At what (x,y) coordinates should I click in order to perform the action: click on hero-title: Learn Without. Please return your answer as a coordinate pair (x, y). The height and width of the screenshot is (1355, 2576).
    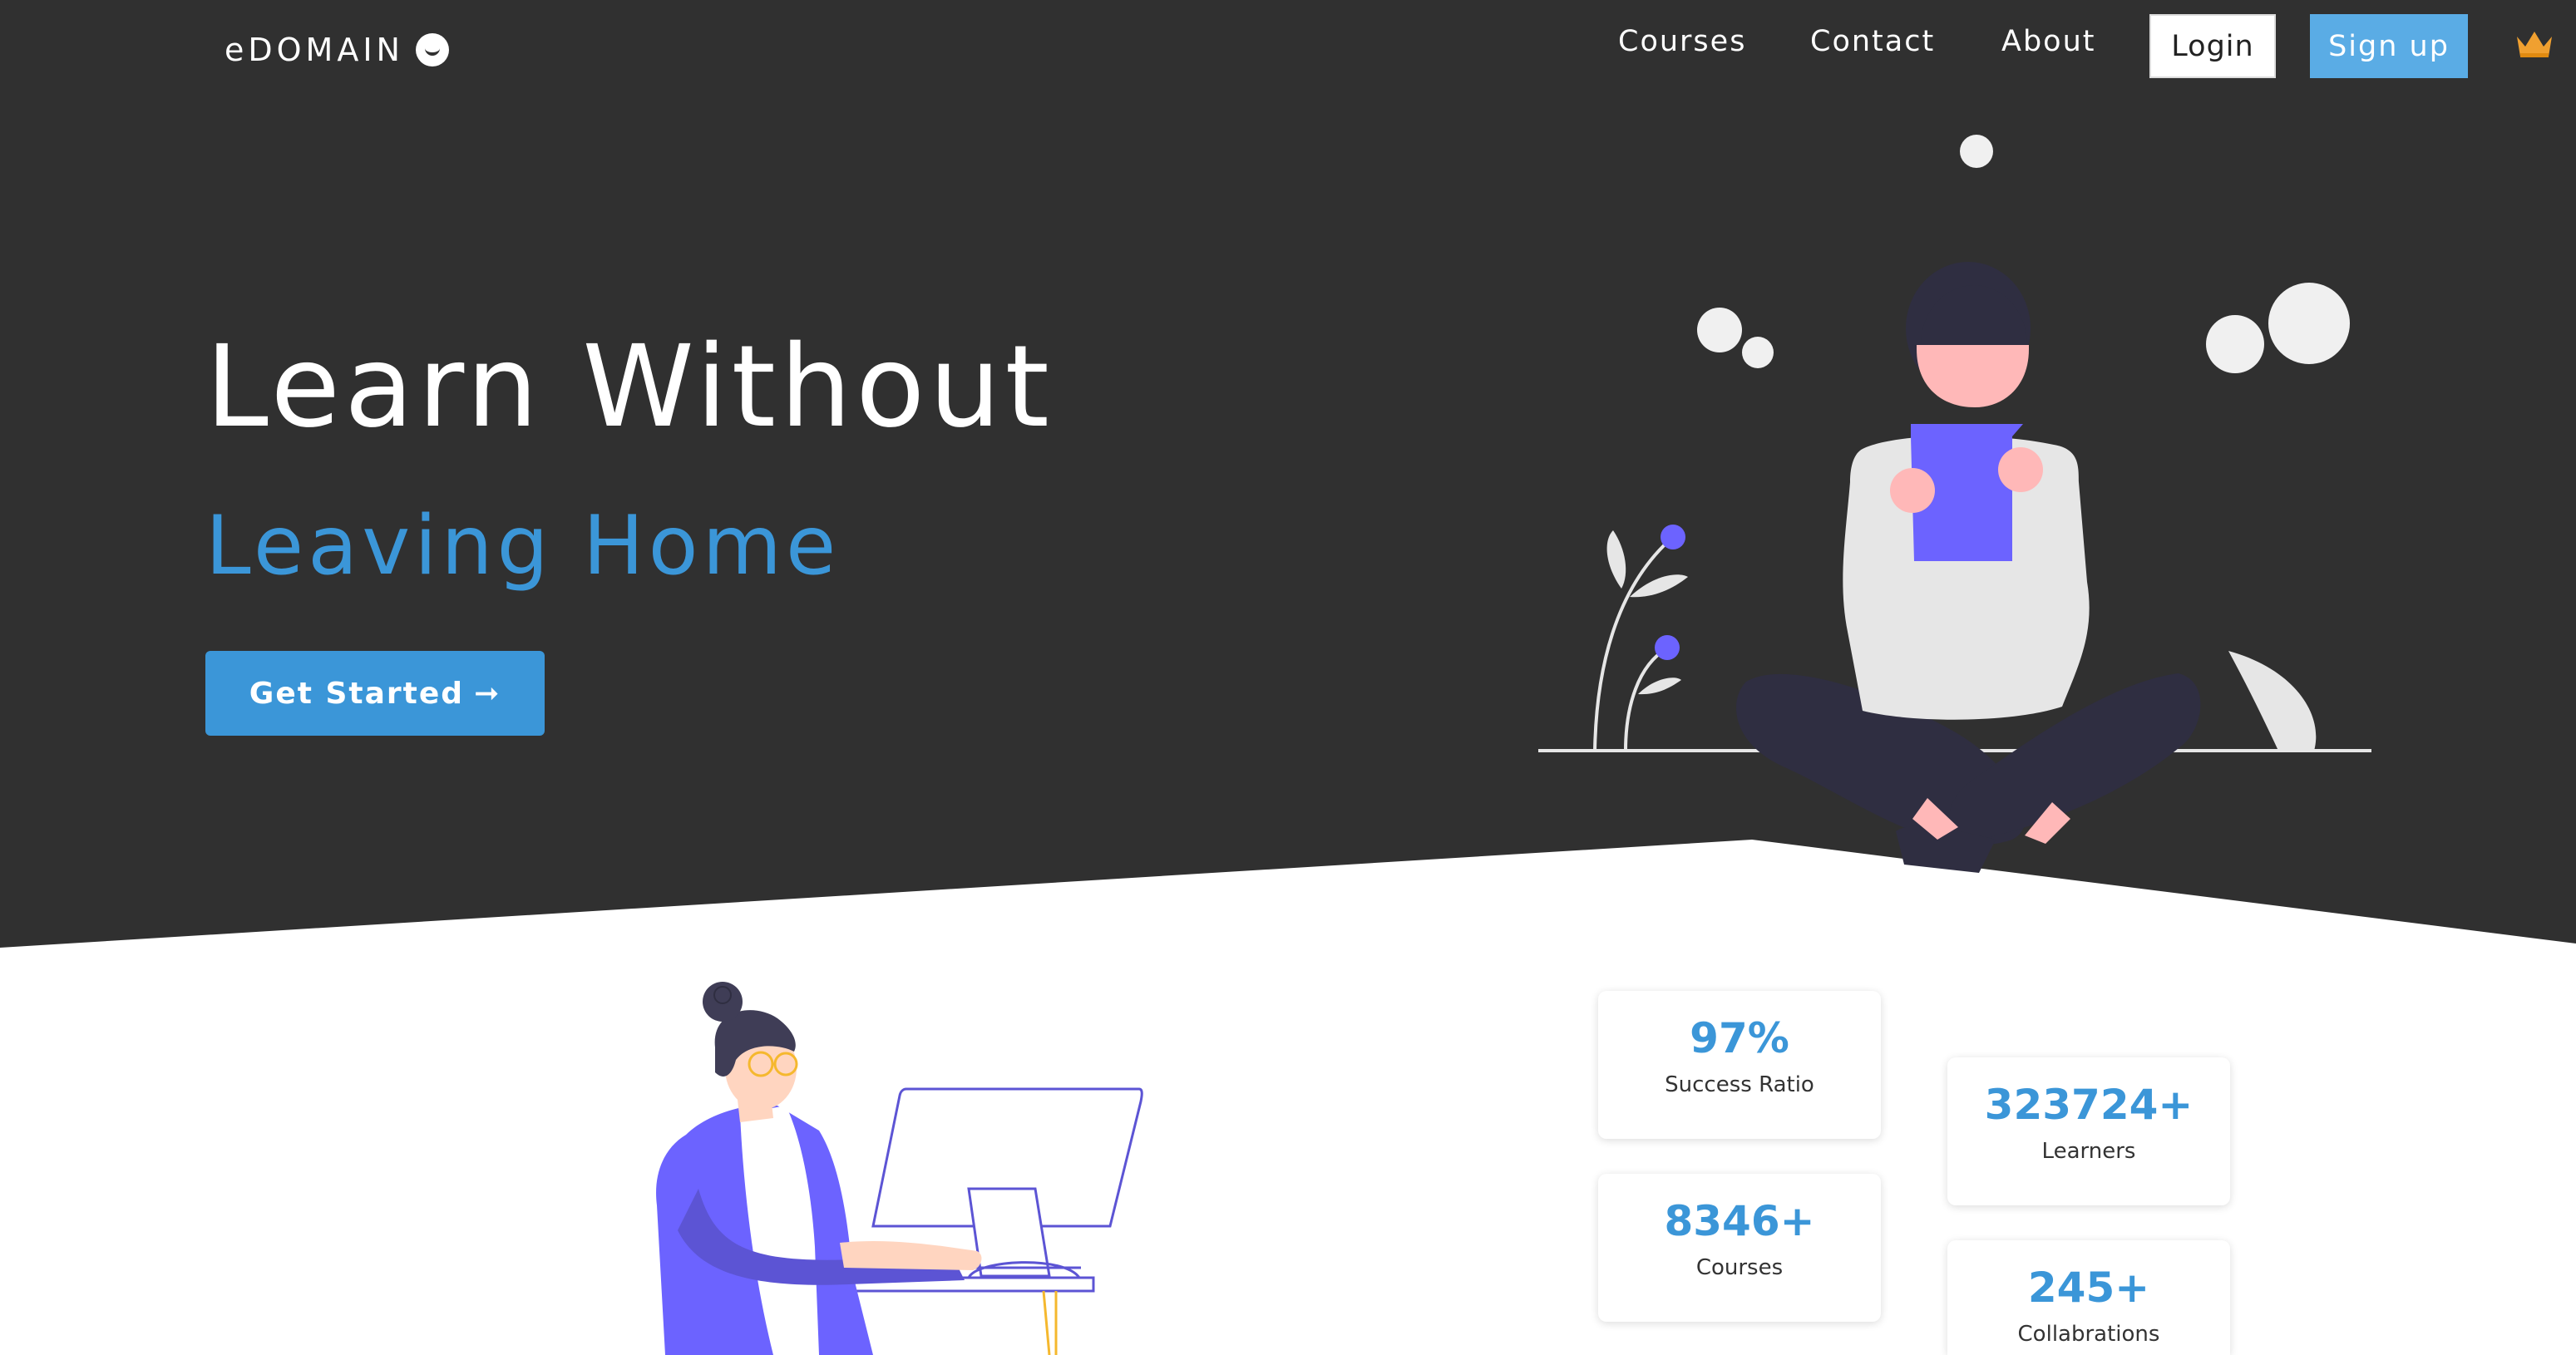
    Looking at the image, I should click on (629, 387).